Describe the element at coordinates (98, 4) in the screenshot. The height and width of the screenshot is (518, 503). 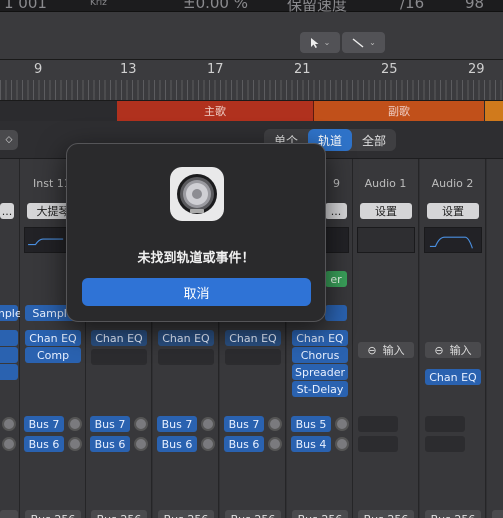
I see `lcd-small-label: Kriz` at that location.